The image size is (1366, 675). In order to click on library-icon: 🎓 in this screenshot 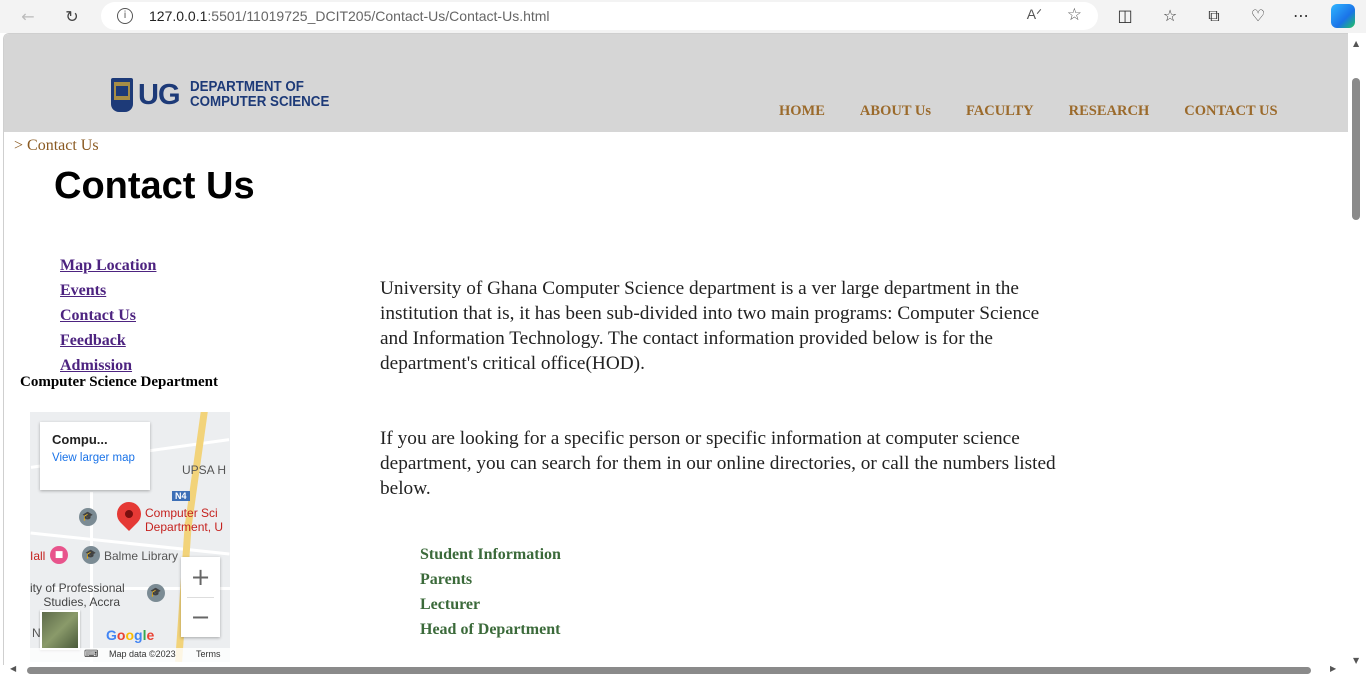, I will do `click(91, 555)`.